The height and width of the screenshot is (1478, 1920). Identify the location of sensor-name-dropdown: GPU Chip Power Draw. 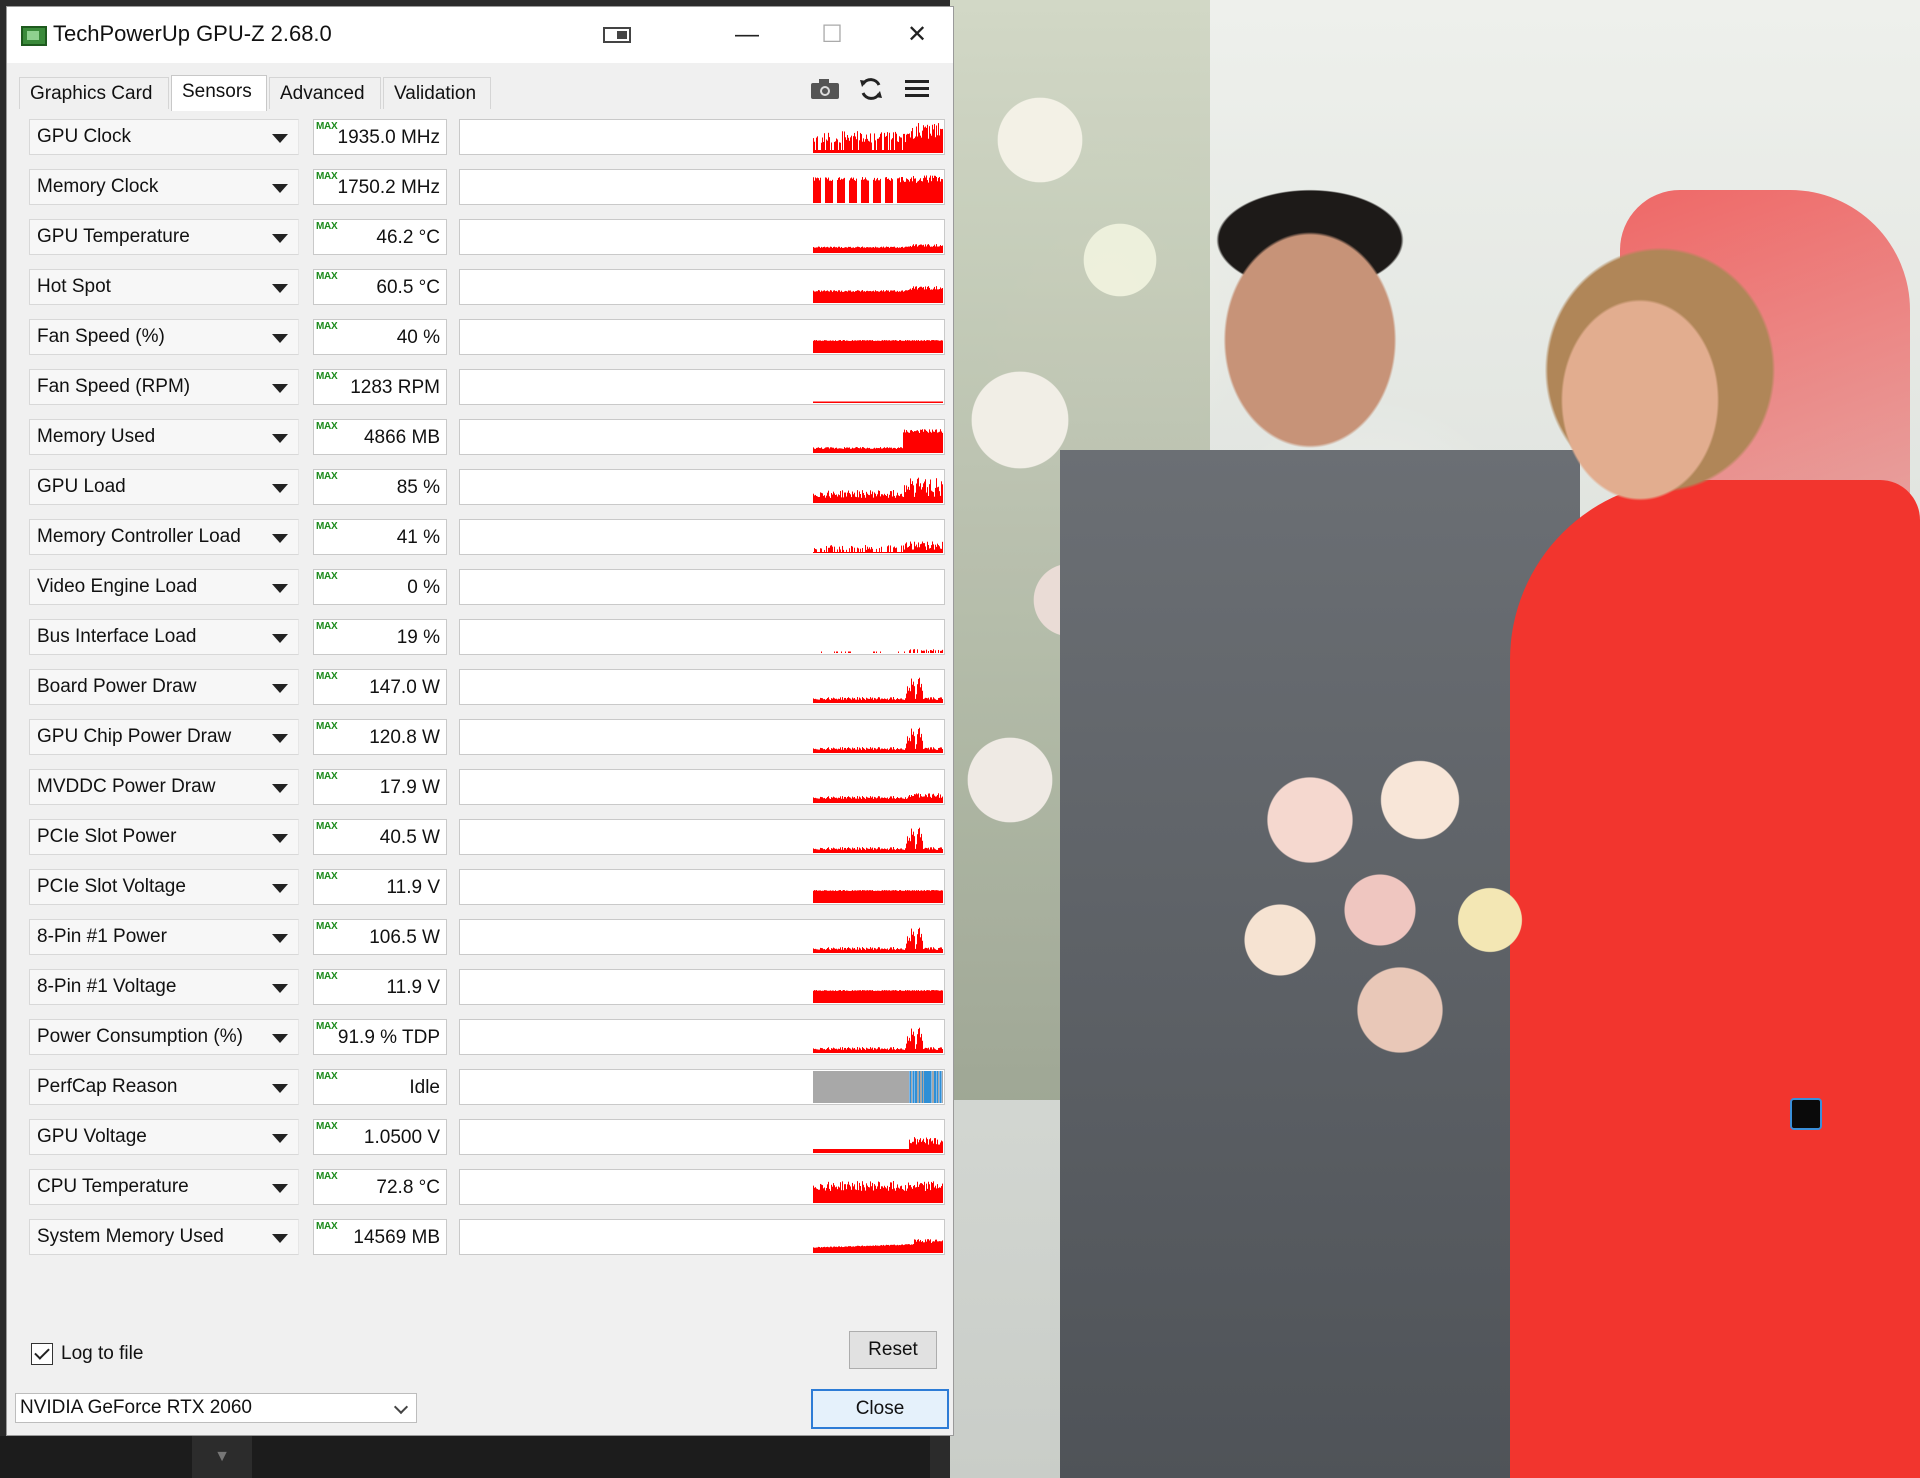
(164, 737).